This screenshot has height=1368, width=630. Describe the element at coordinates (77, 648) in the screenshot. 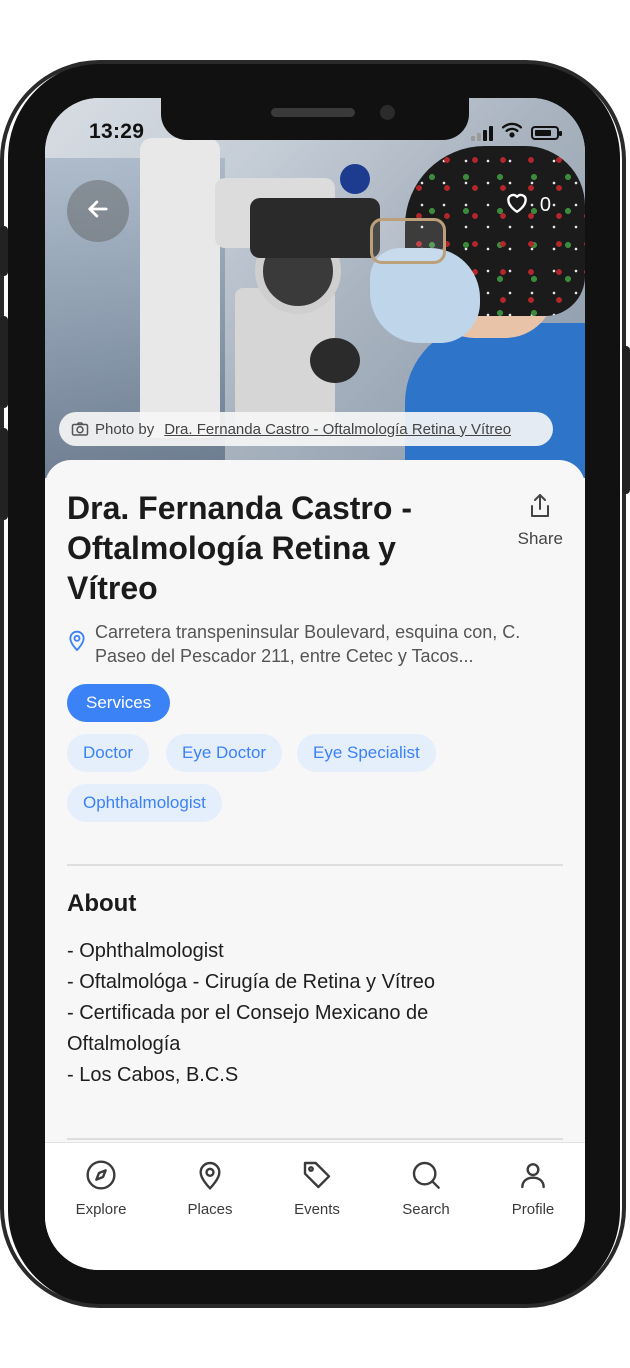

I see `location-pin-icon` at that location.